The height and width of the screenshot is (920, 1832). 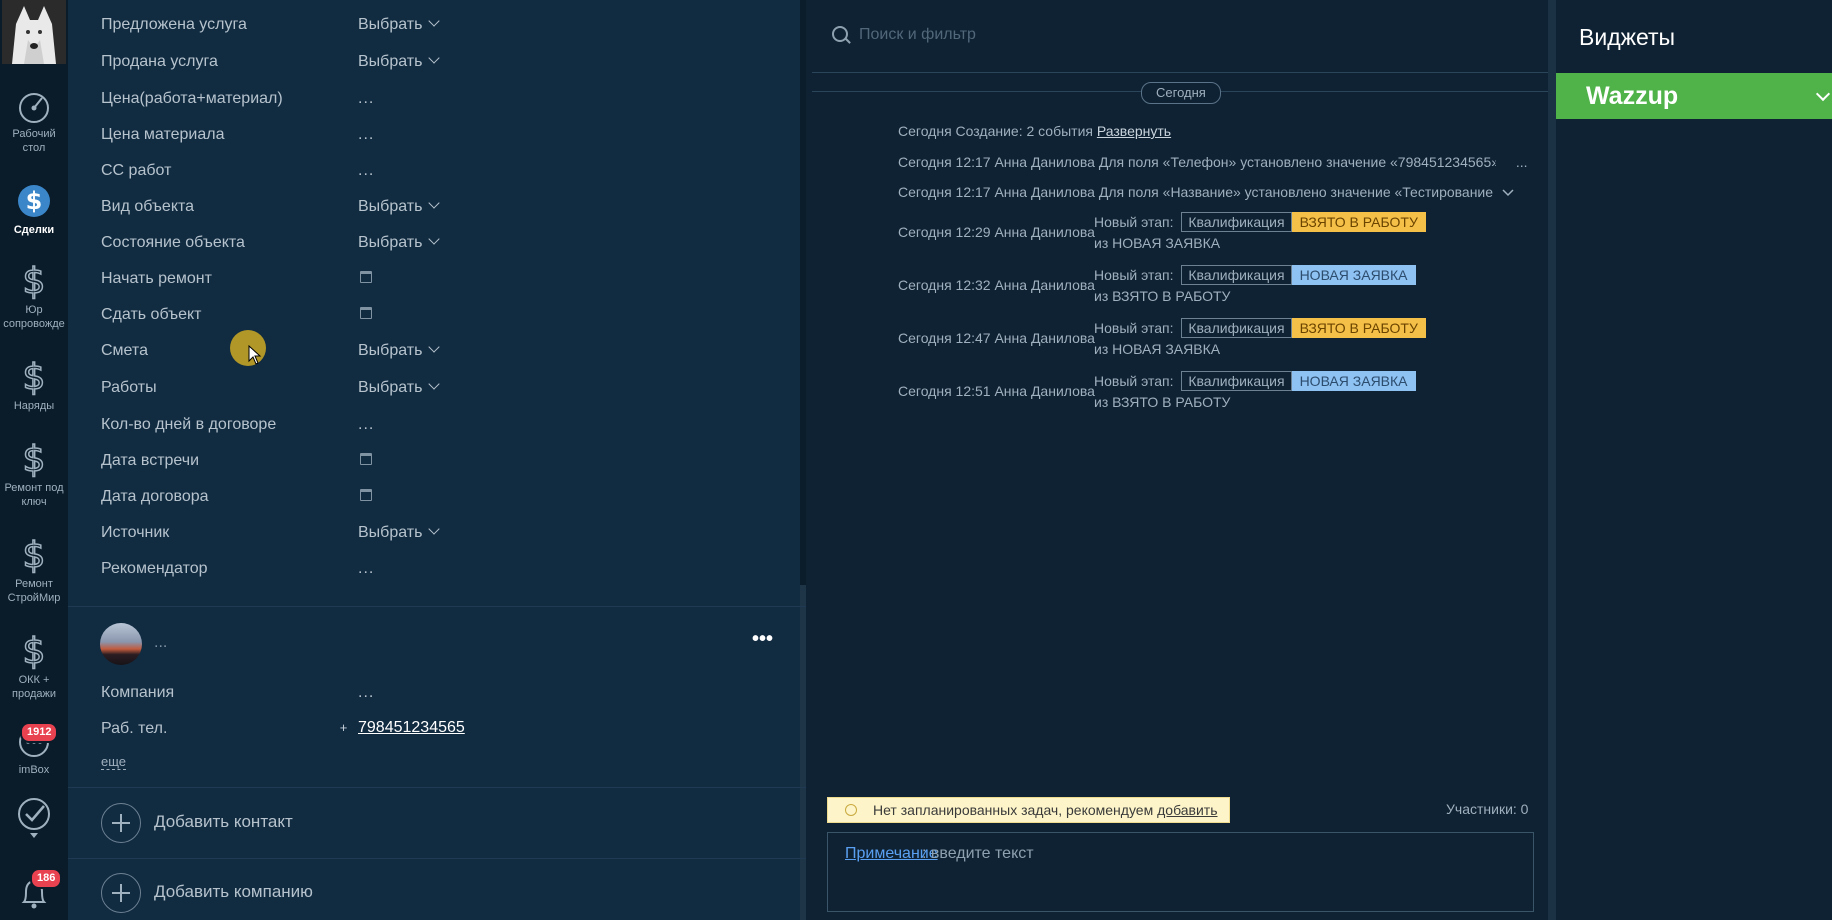 I want to click on nav-item-turnkey: $ Ремонт под ключ, so click(x=34, y=474).